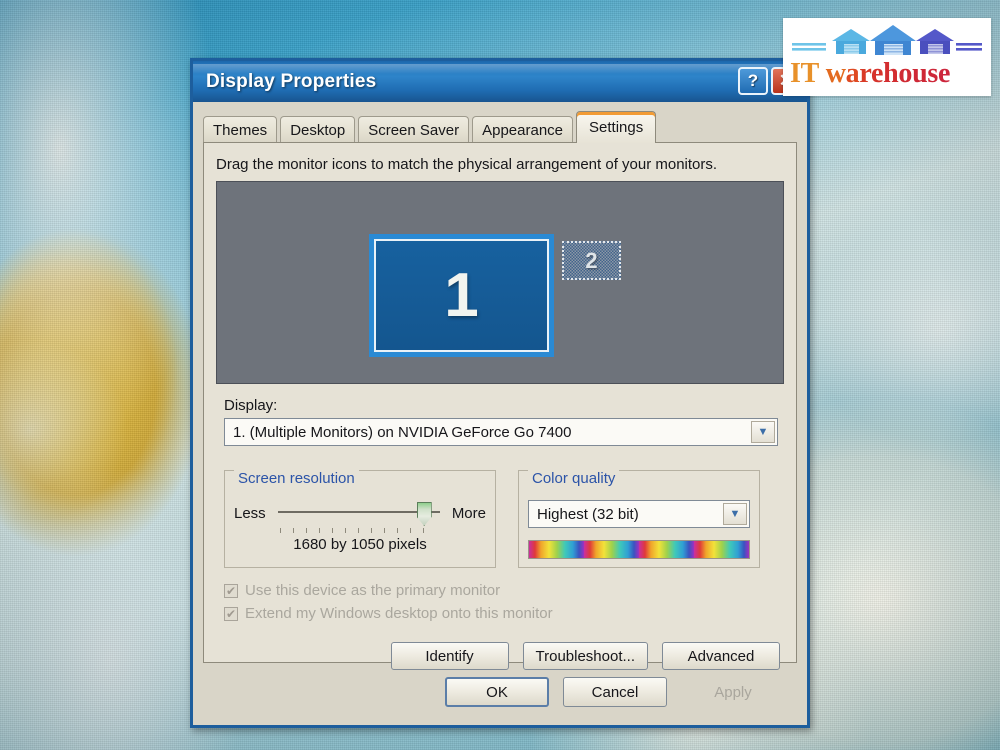 This screenshot has height=750, width=1000. I want to click on help-icon: ?, so click(753, 81).